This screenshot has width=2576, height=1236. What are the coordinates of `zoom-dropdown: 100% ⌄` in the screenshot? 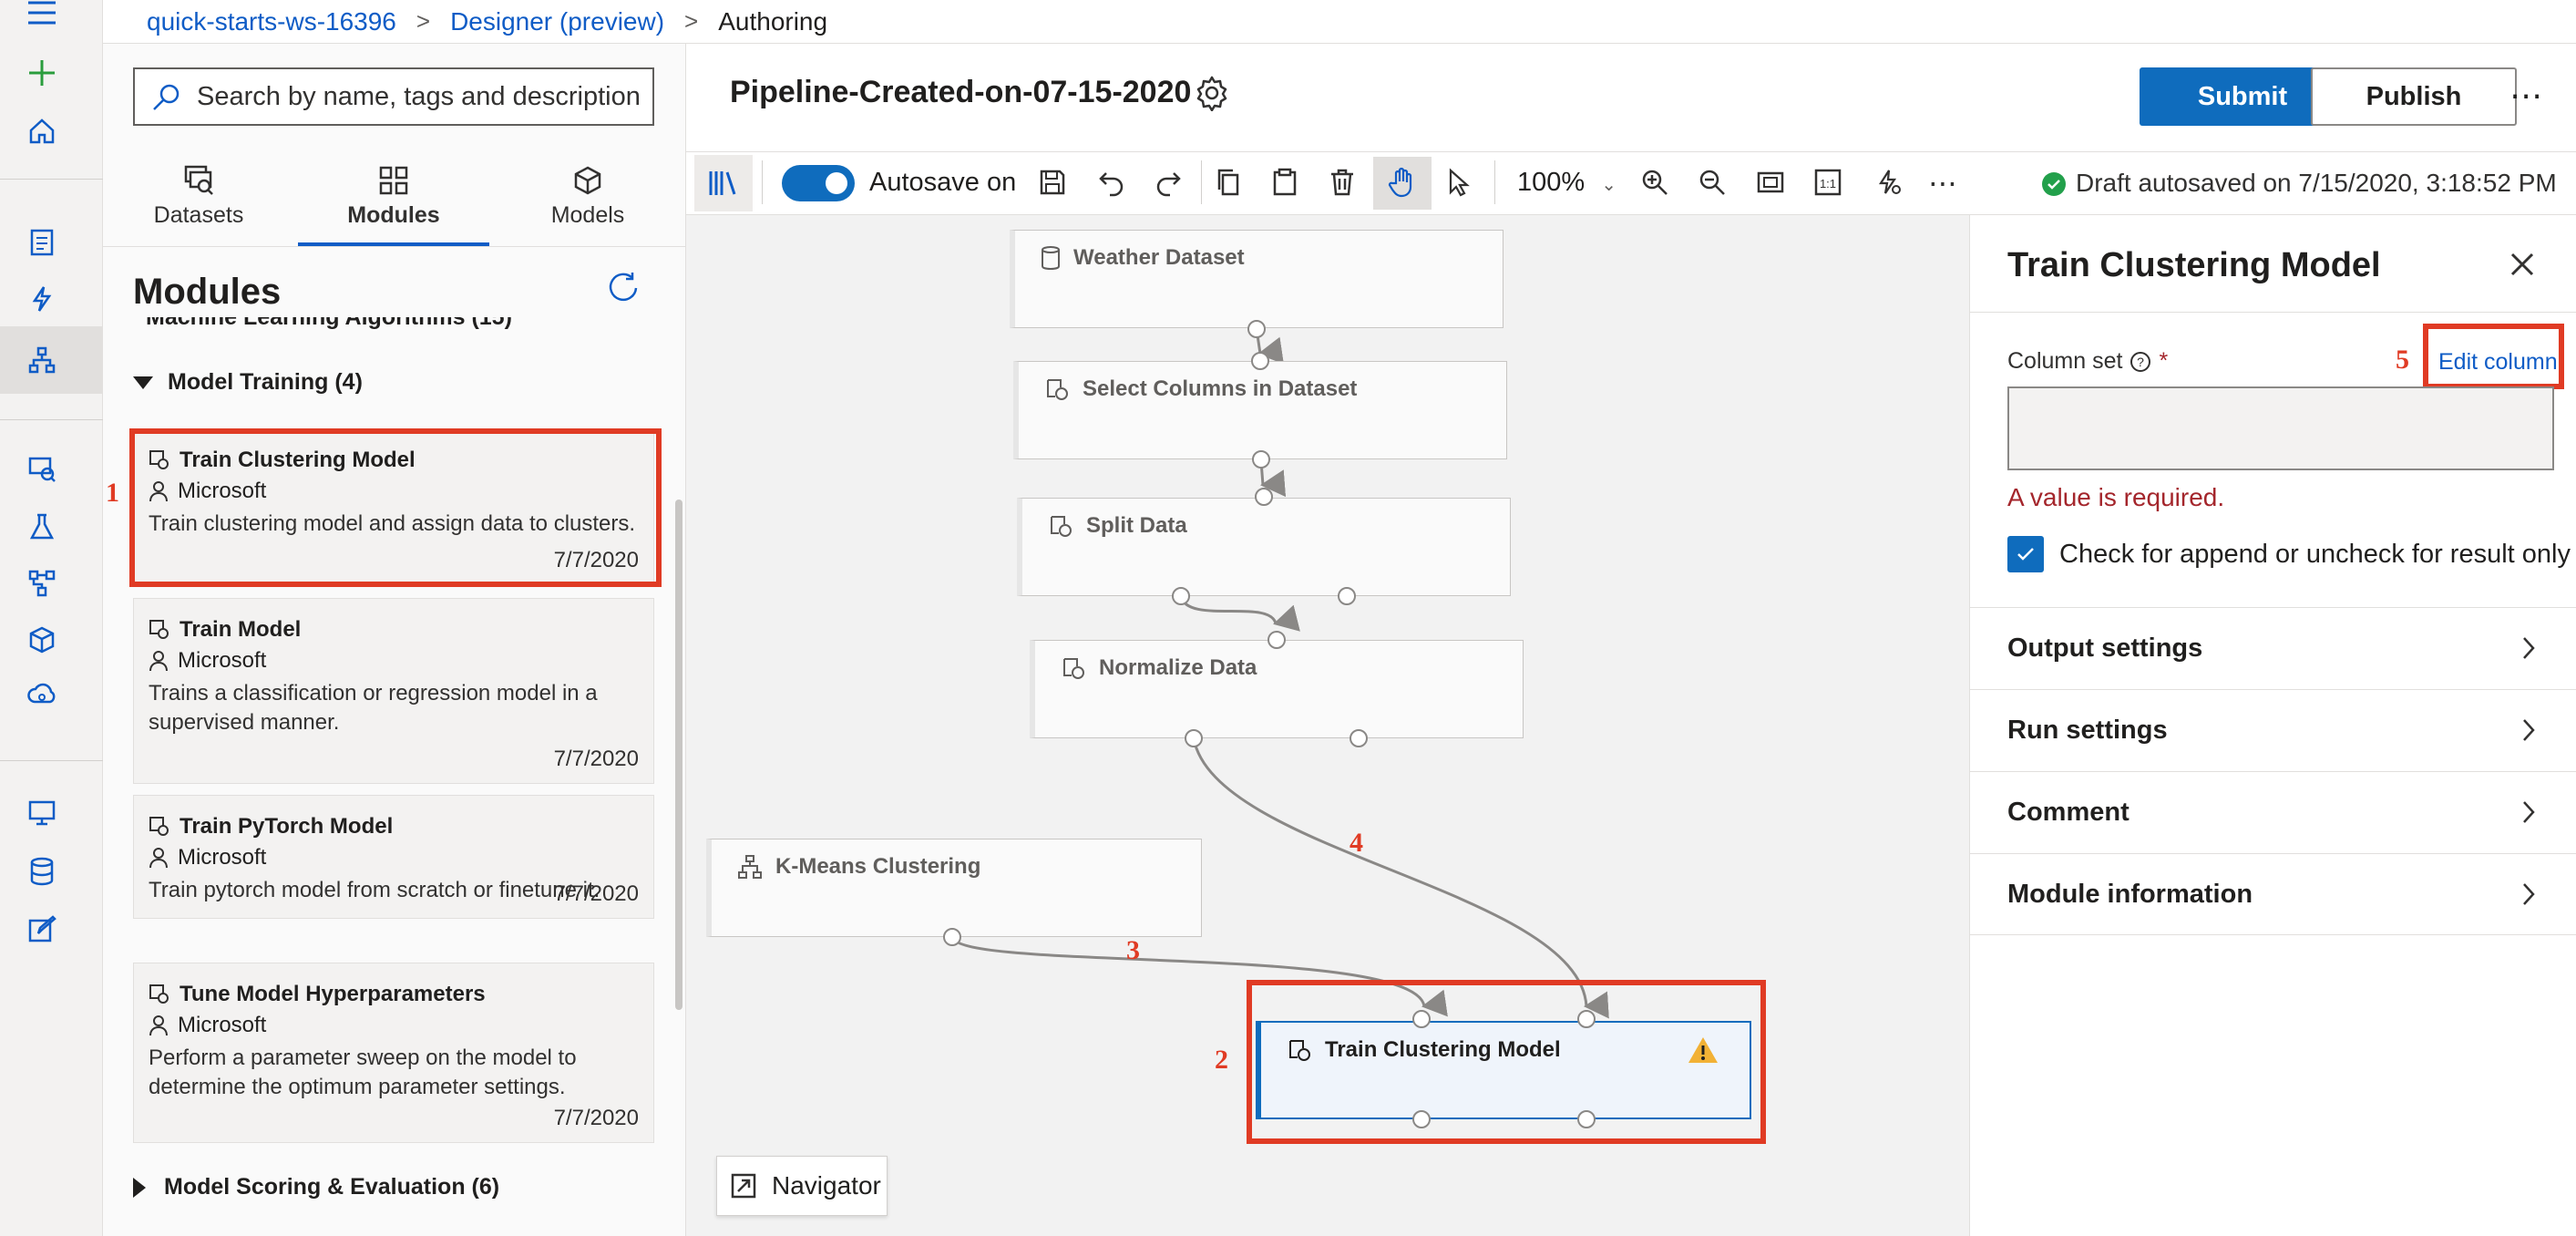 It's located at (1567, 183).